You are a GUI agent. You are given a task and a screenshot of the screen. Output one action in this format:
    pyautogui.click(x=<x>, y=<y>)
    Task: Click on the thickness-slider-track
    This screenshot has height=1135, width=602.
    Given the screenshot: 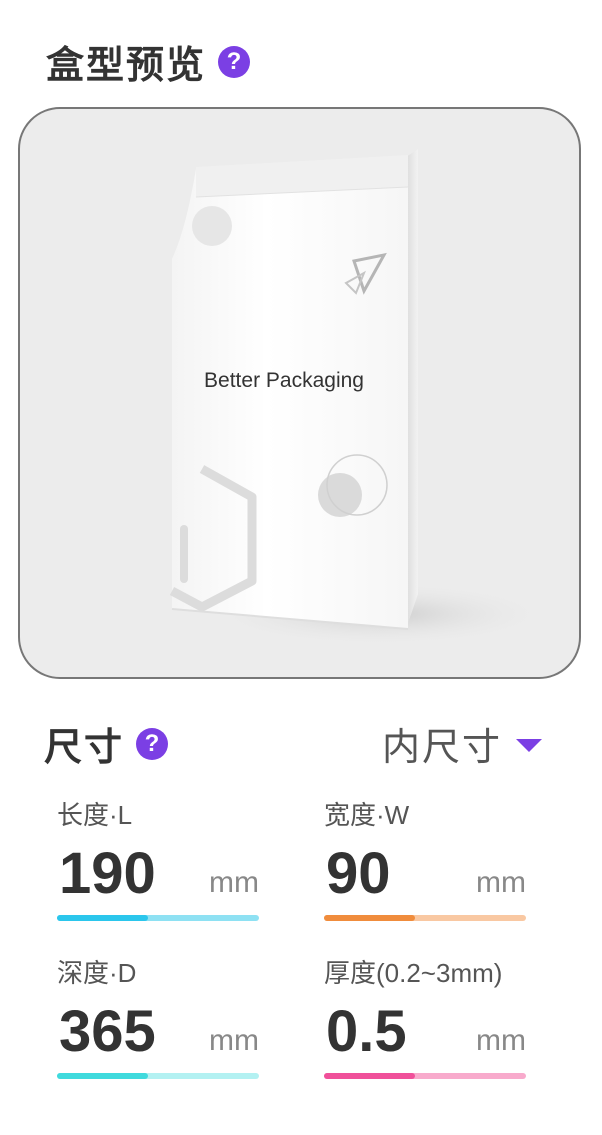 What is the action you would take?
    pyautogui.click(x=425, y=1076)
    